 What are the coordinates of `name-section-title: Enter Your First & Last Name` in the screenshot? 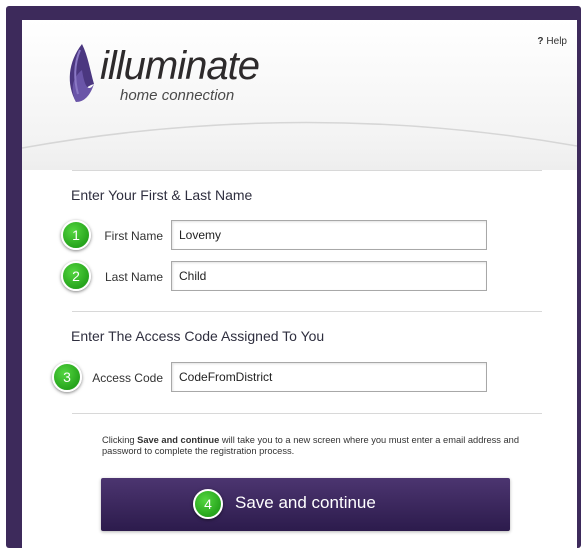 It's located at (162, 195).